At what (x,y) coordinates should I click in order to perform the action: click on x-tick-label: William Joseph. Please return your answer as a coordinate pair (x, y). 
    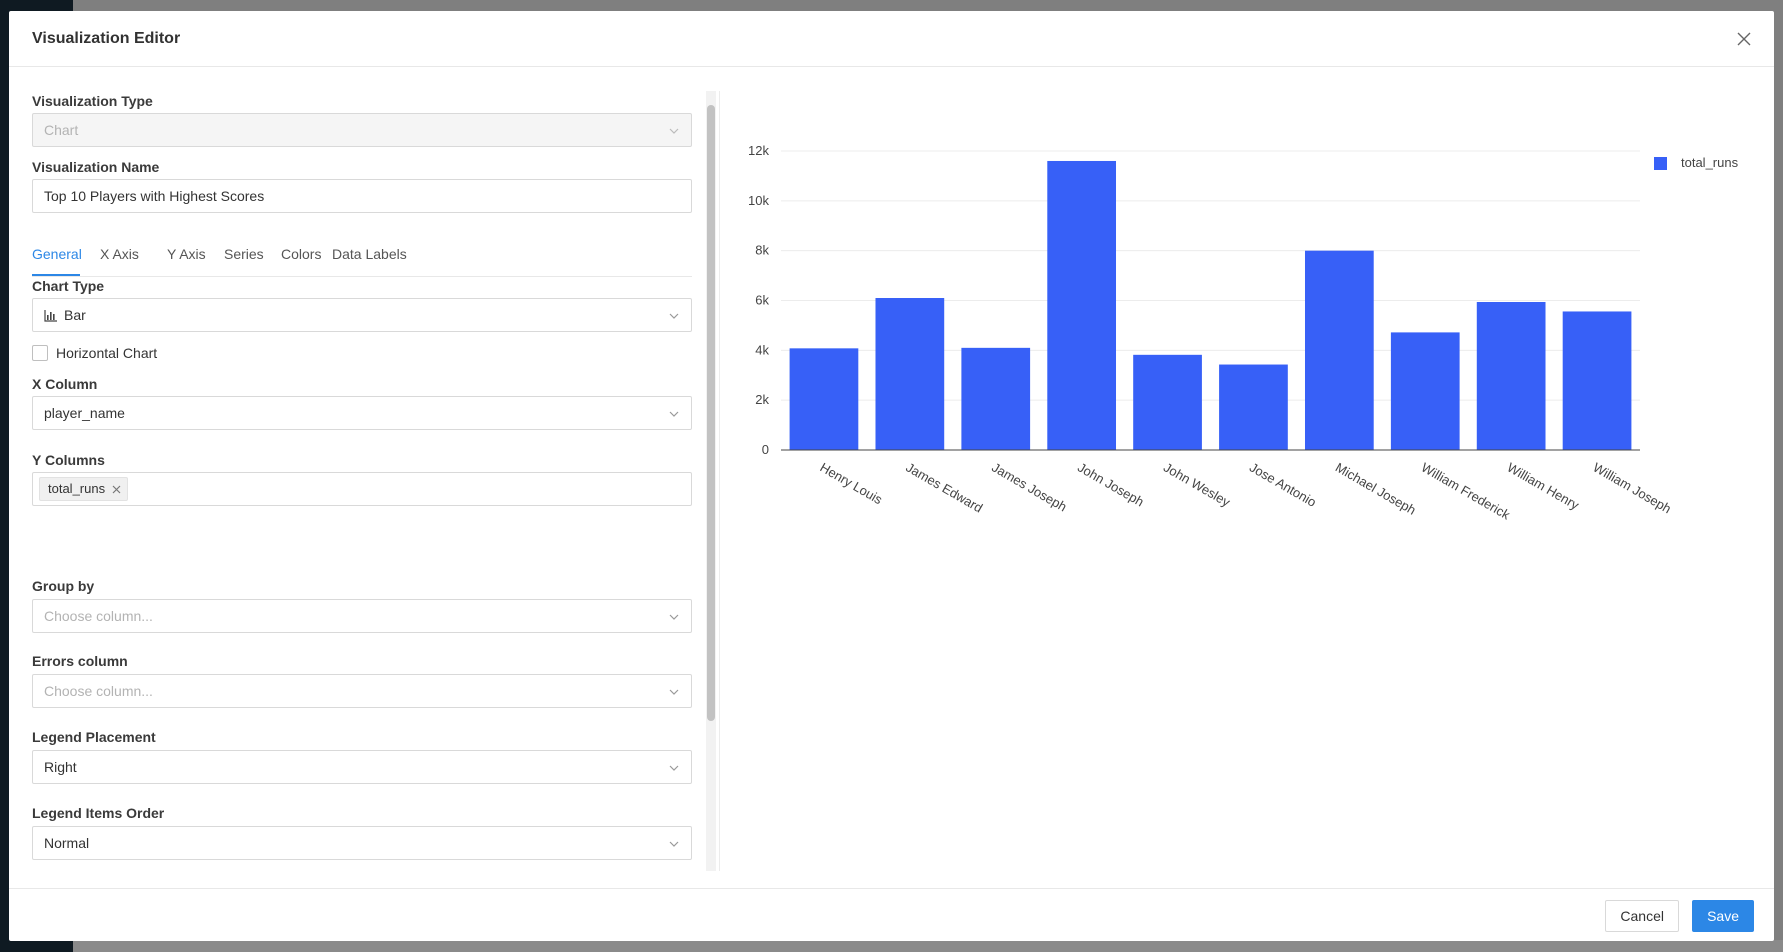
    Looking at the image, I should click on (1632, 488).